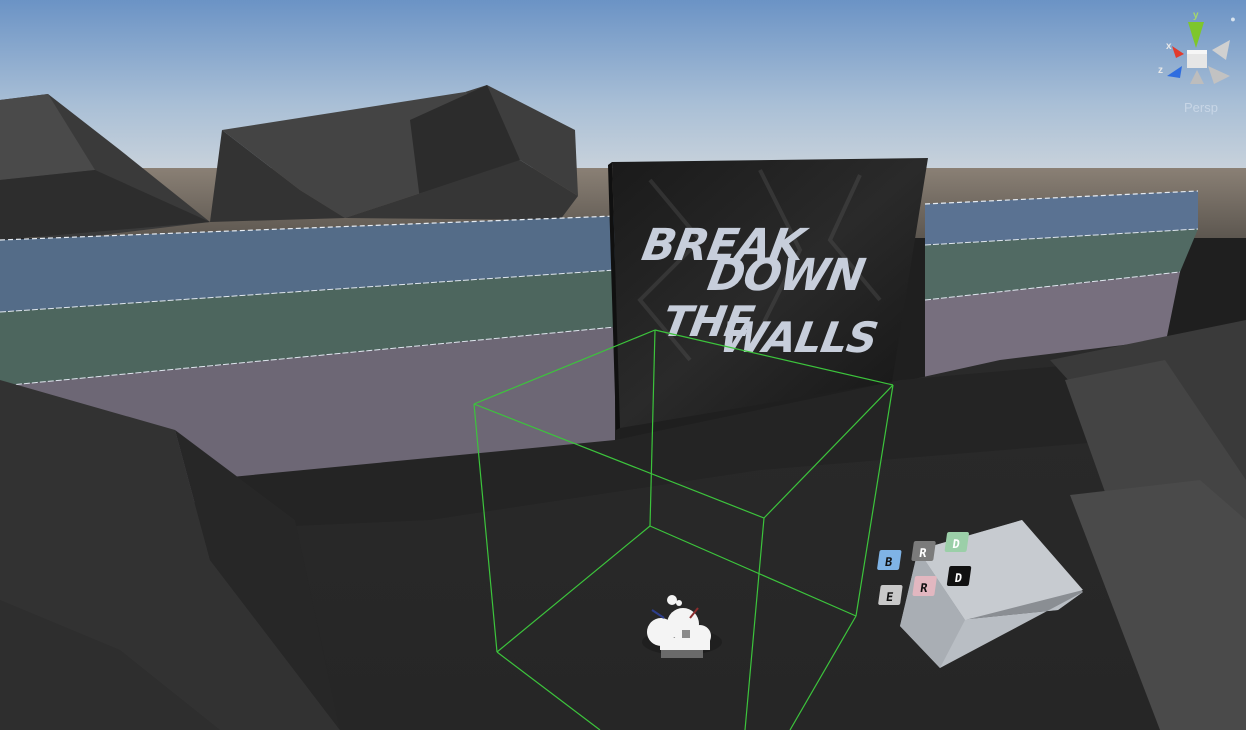 This screenshot has width=1246, height=730. What do you see at coordinates (798, 337) in the screenshot?
I see `poster-line-4: WALLS` at bounding box center [798, 337].